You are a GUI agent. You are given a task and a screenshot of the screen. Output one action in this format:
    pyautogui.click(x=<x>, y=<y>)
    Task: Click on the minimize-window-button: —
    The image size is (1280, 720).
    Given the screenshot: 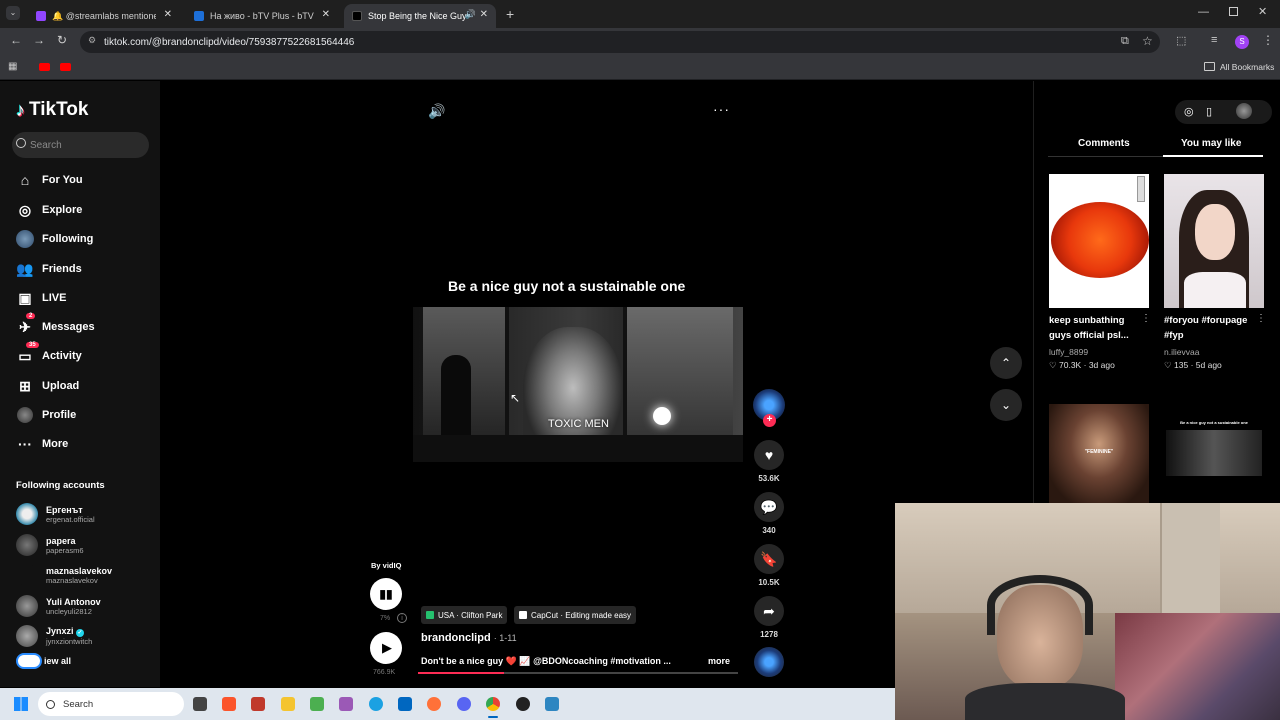 What is the action you would take?
    pyautogui.click(x=1203, y=12)
    